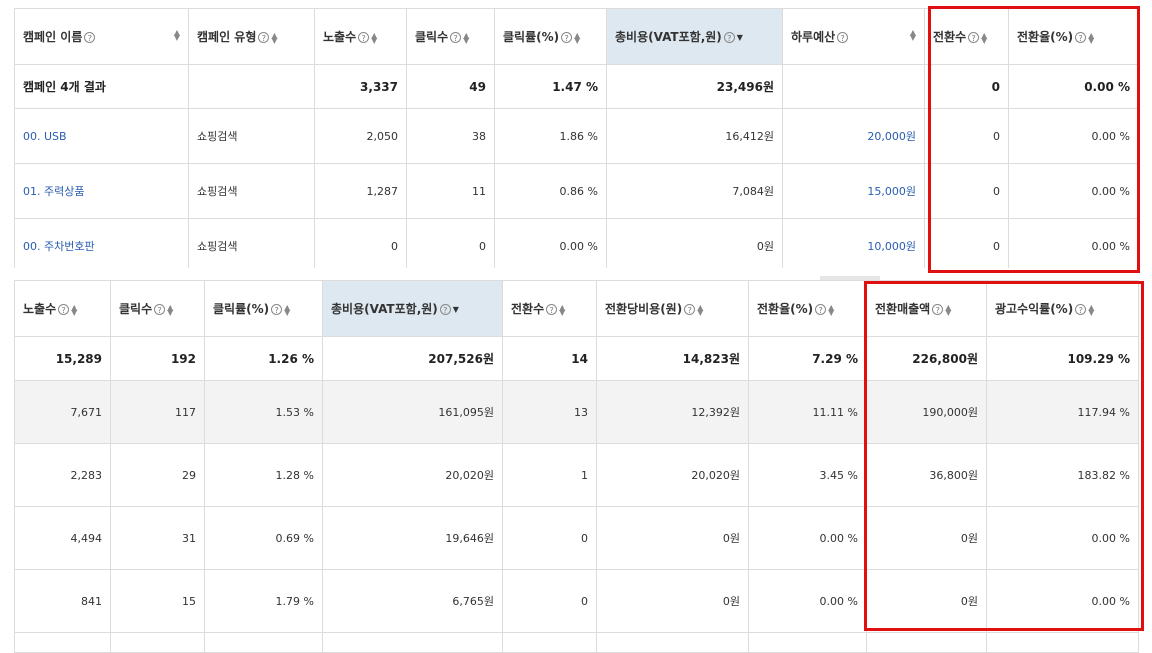  Describe the element at coordinates (672, 308) in the screenshot. I see `col-cost-per-conversion: 전환당비용(원)? ▲ ▼` at that location.